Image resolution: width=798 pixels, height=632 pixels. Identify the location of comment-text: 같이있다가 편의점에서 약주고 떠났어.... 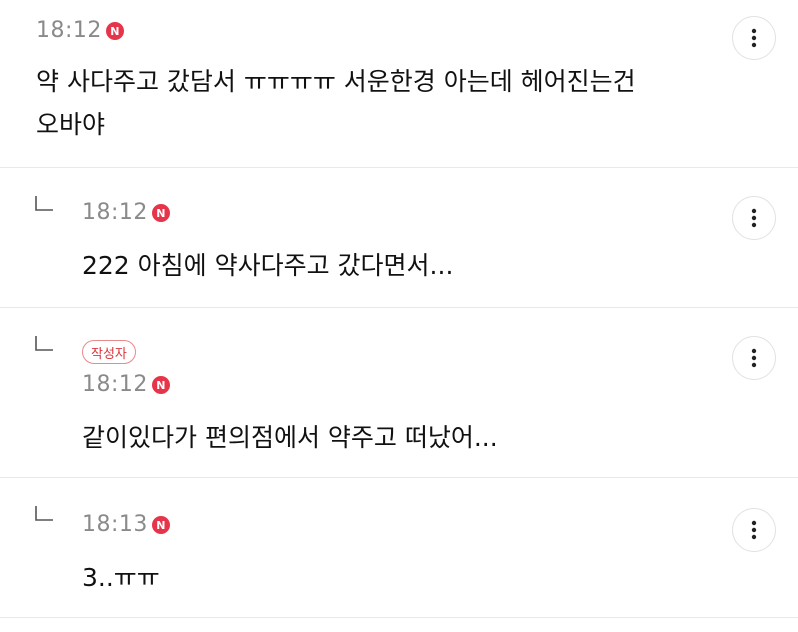
(290, 437).